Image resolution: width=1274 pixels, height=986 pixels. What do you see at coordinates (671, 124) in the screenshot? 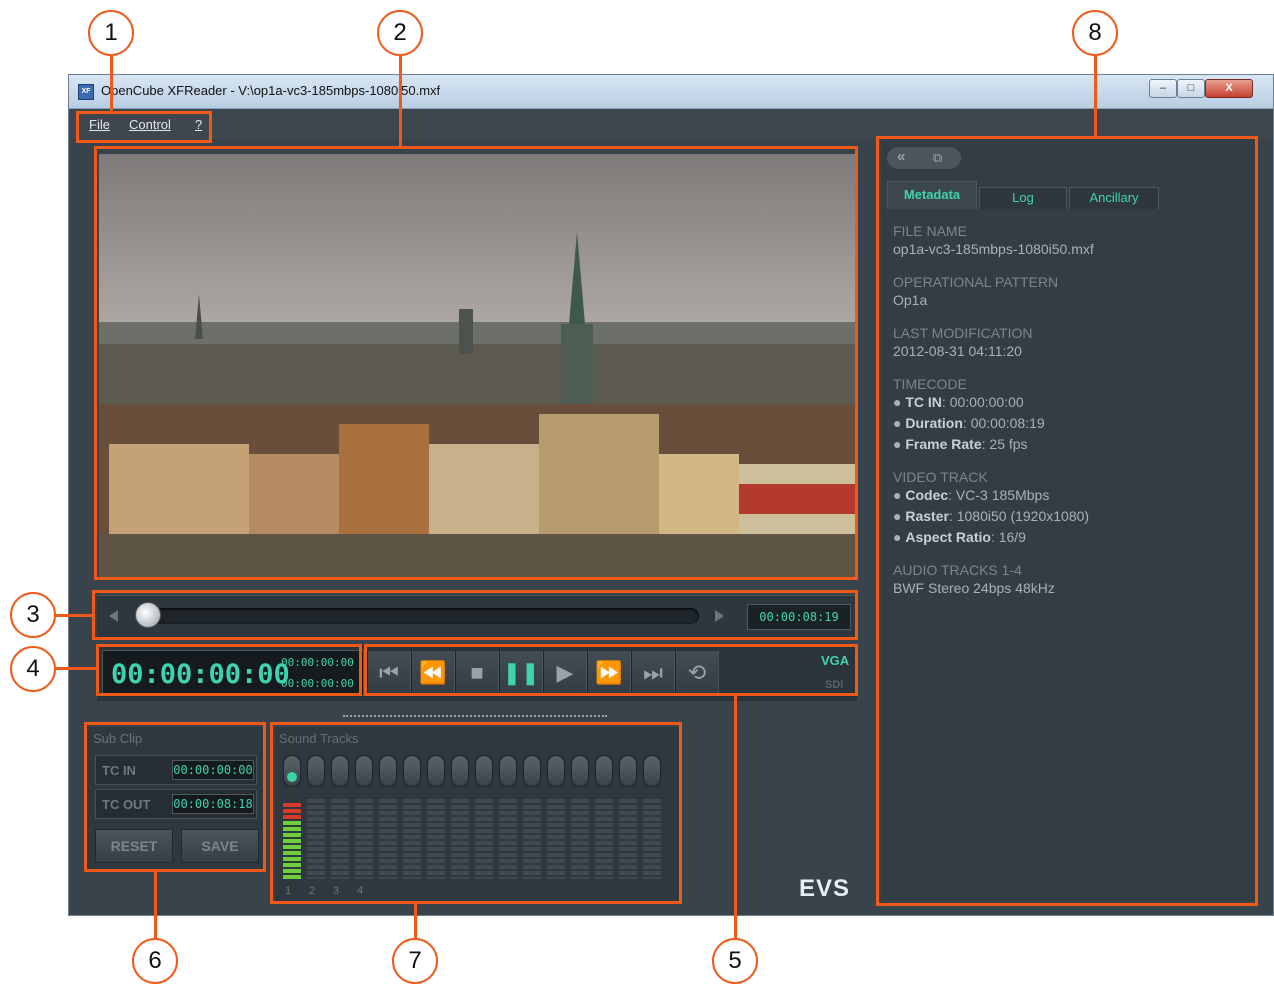
I see `menu-bar: File Control ?` at bounding box center [671, 124].